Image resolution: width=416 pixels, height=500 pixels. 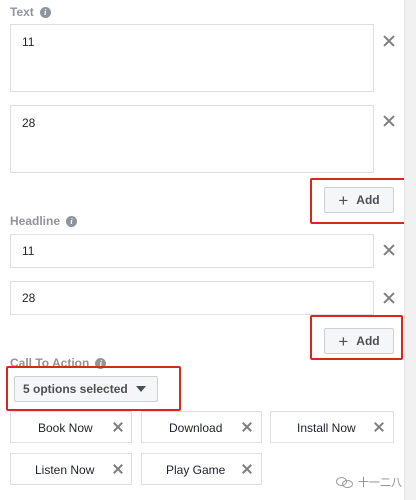 What do you see at coordinates (356, 337) in the screenshot?
I see `highlight-box-headline-add` at bounding box center [356, 337].